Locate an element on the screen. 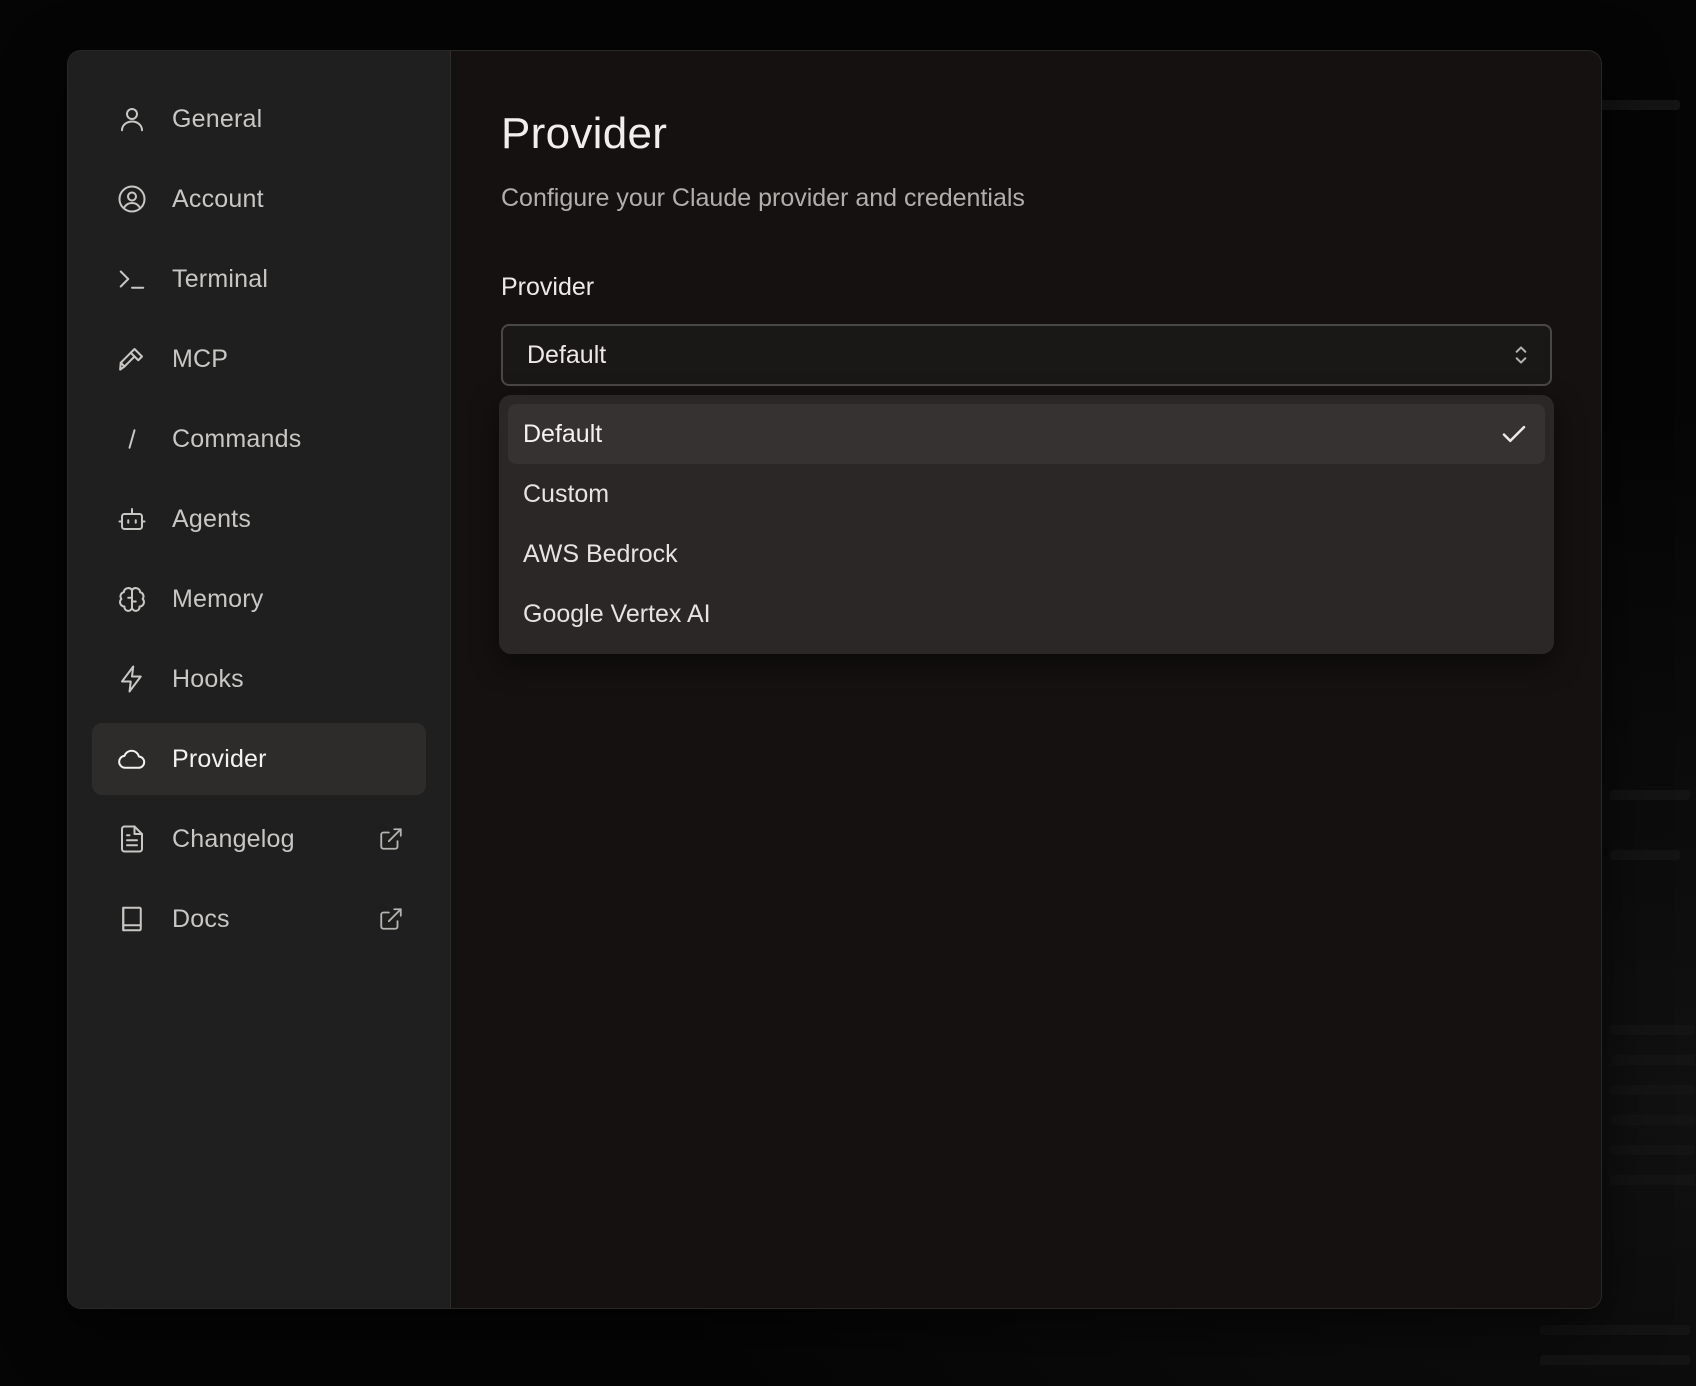  user-circle-icon is located at coordinates (132, 199).